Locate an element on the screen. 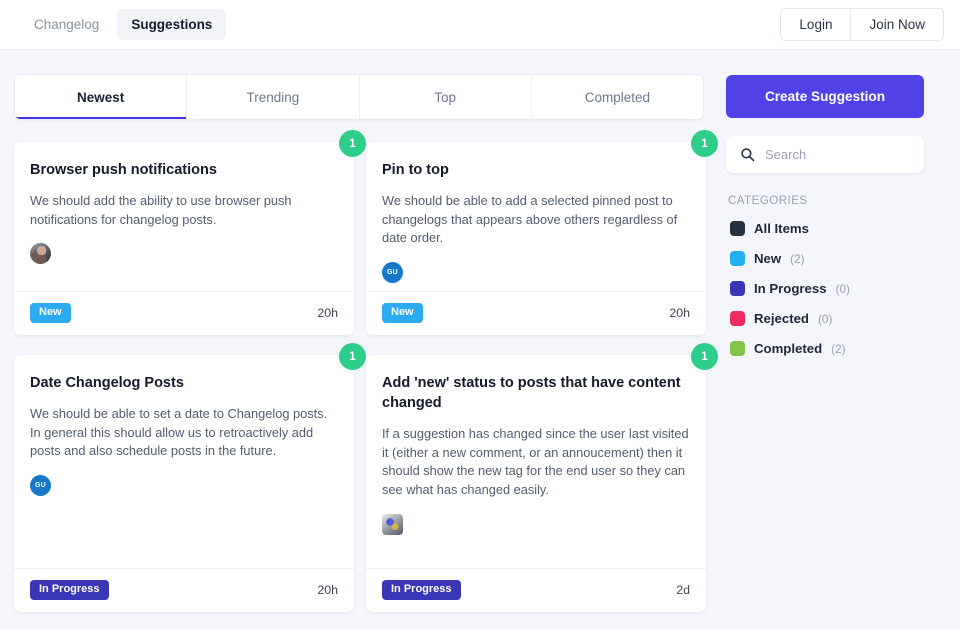  category-label: Completed is located at coordinates (788, 348).